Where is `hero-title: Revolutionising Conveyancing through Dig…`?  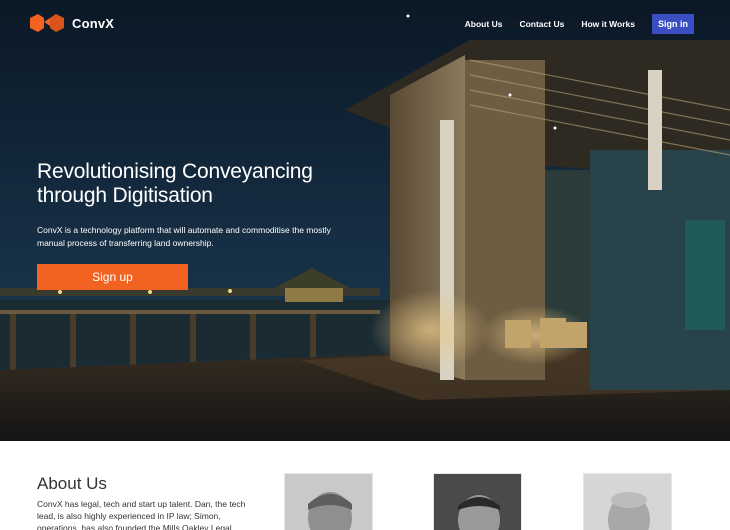
hero-title: Revolutionising Conveyancing through Dig… is located at coordinates (175, 183).